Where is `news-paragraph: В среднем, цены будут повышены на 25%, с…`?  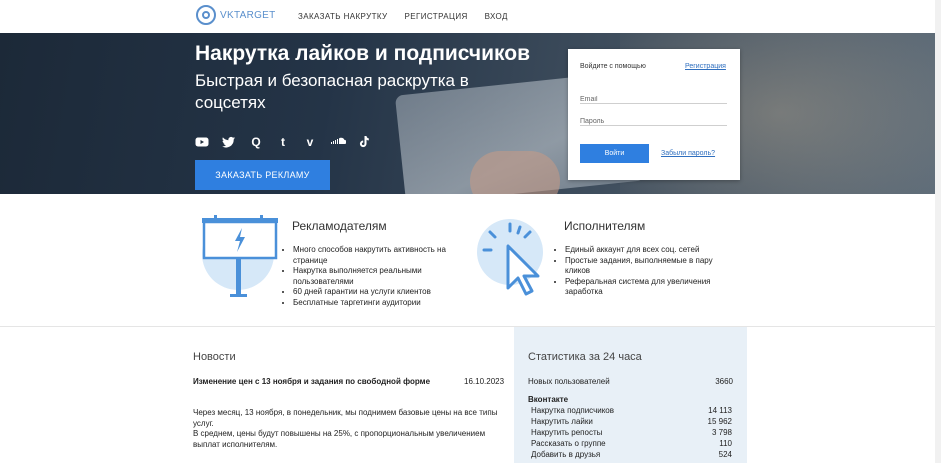 news-paragraph: В среднем, цены будут повышены на 25%, с… is located at coordinates (339, 439).